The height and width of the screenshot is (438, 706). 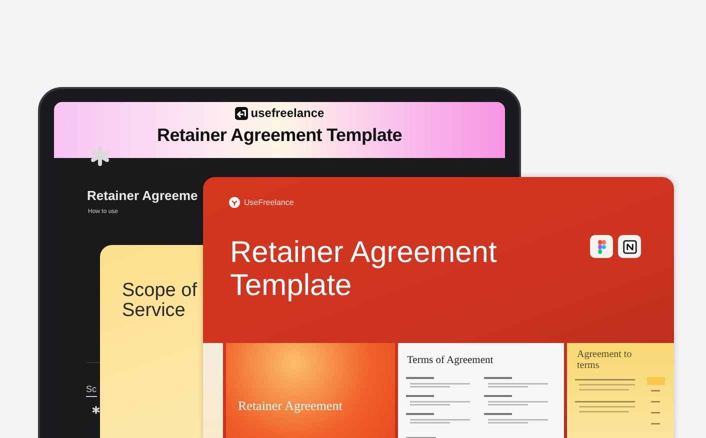 What do you see at coordinates (290, 406) in the screenshot?
I see `thumbnail-title: Retainer Agreement` at bounding box center [290, 406].